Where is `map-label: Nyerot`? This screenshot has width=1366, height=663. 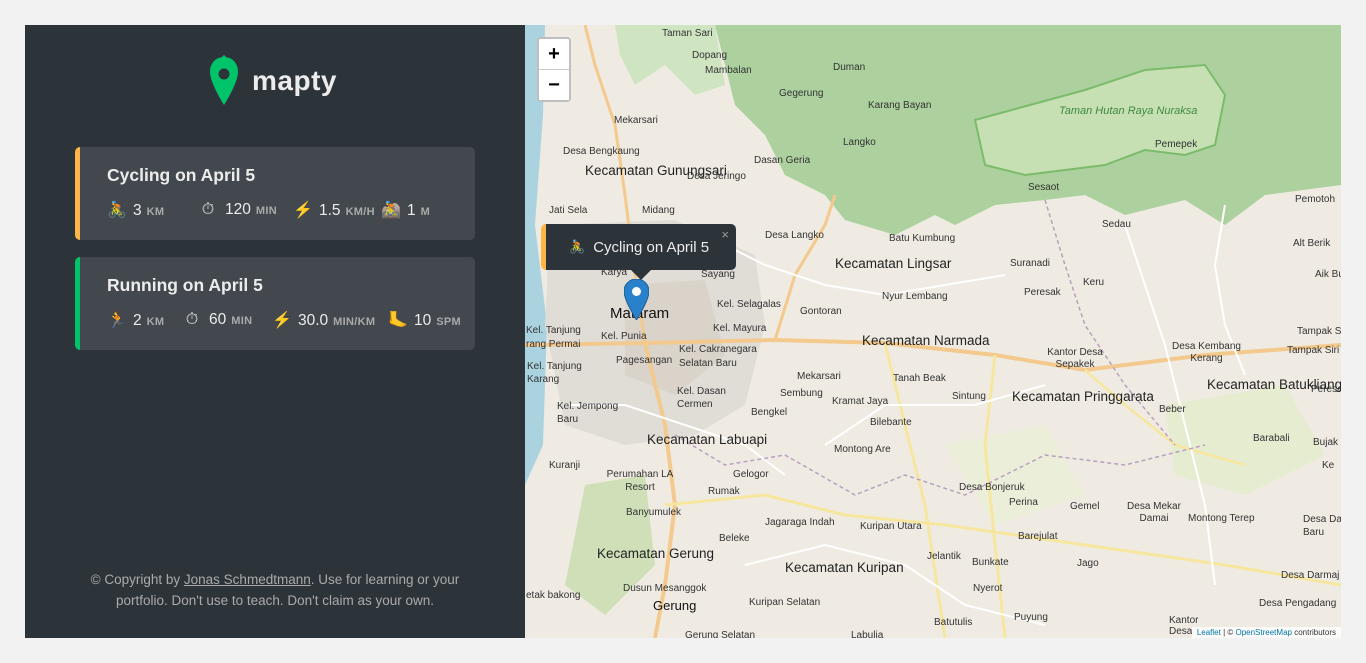
map-label: Nyerot is located at coordinates (988, 588).